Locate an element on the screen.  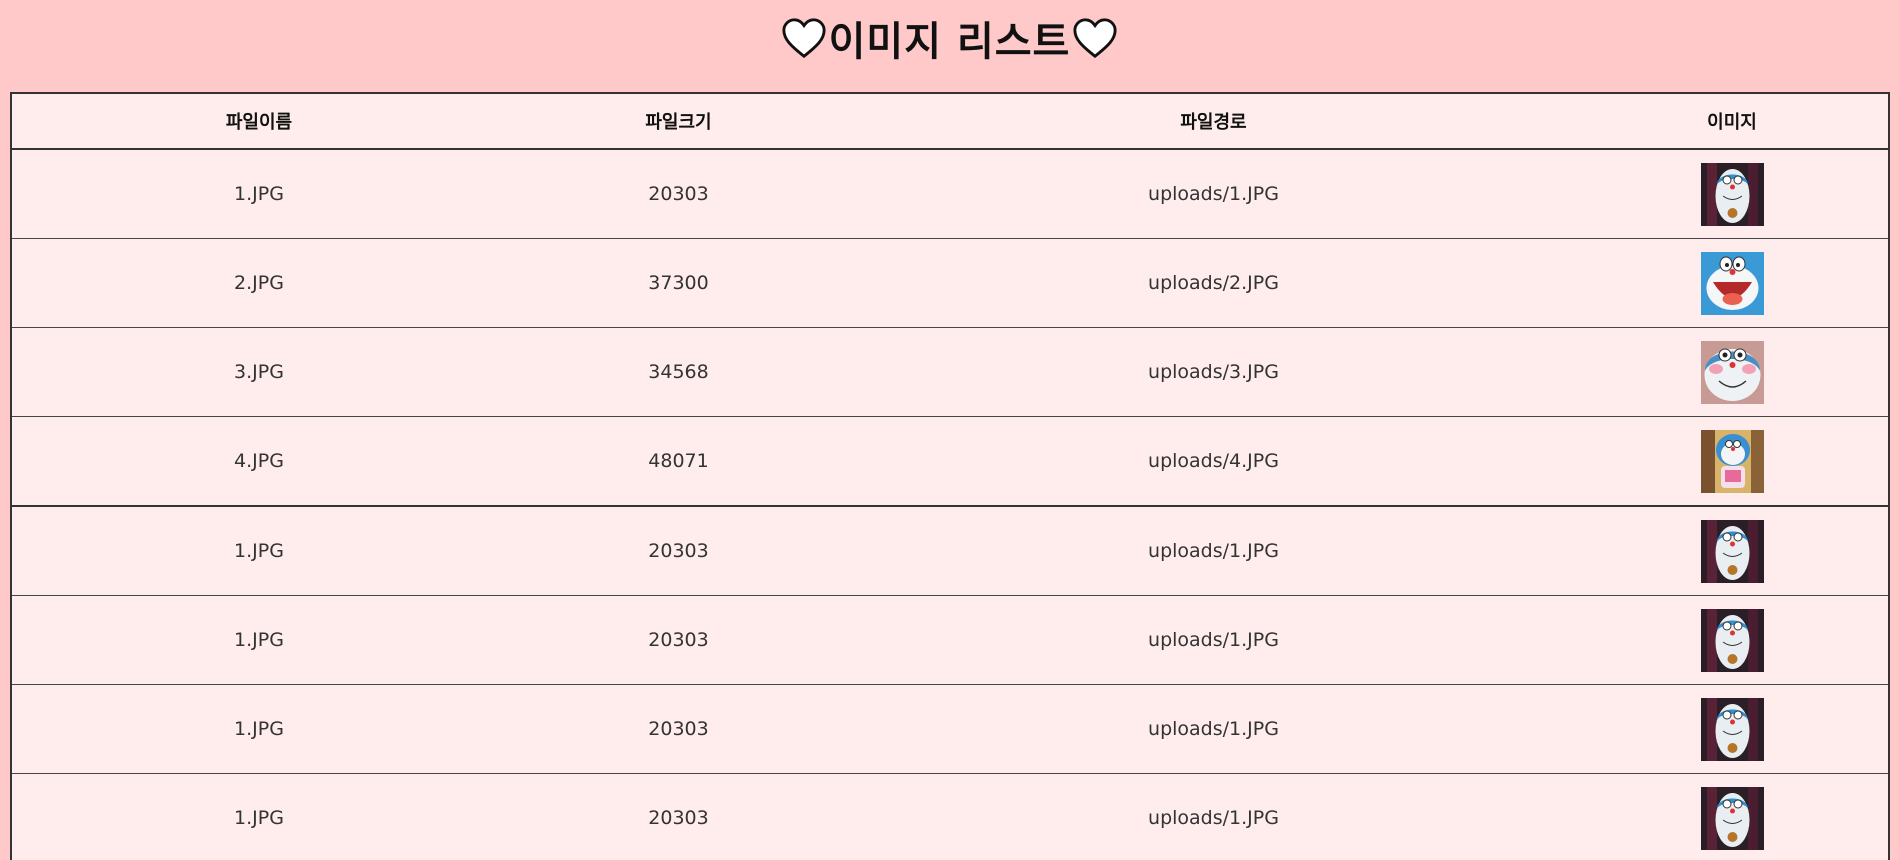
doraemon-laughing-thumbnail-icon is located at coordinates (1732, 283).